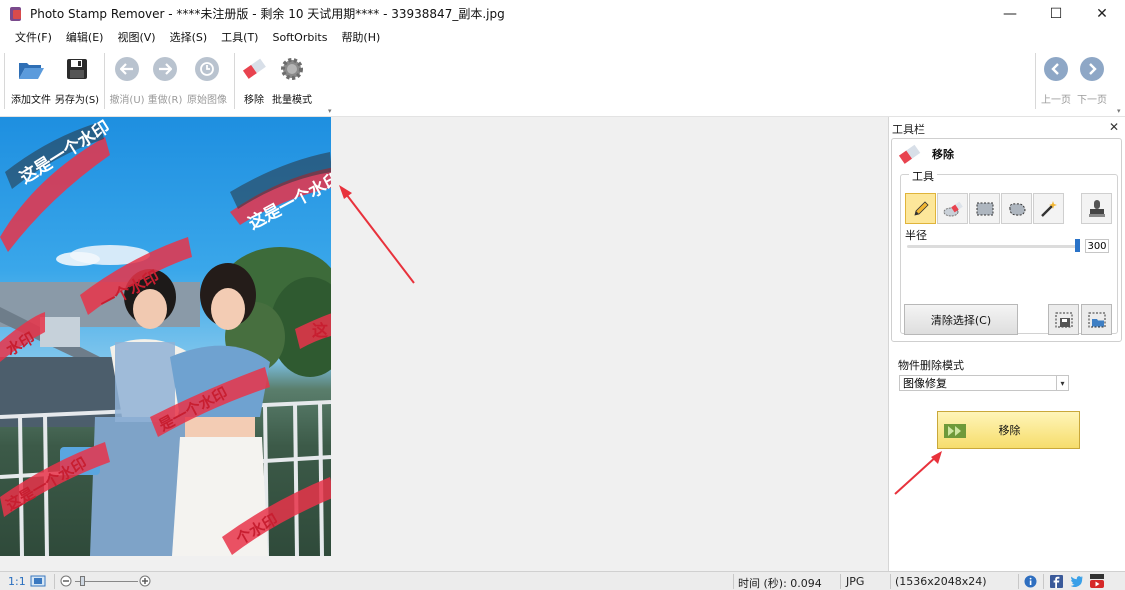 The width and height of the screenshot is (1125, 590). Describe the element at coordinates (780, 583) in the screenshot. I see `processing-time: 时间 (秒): 0.094` at that location.